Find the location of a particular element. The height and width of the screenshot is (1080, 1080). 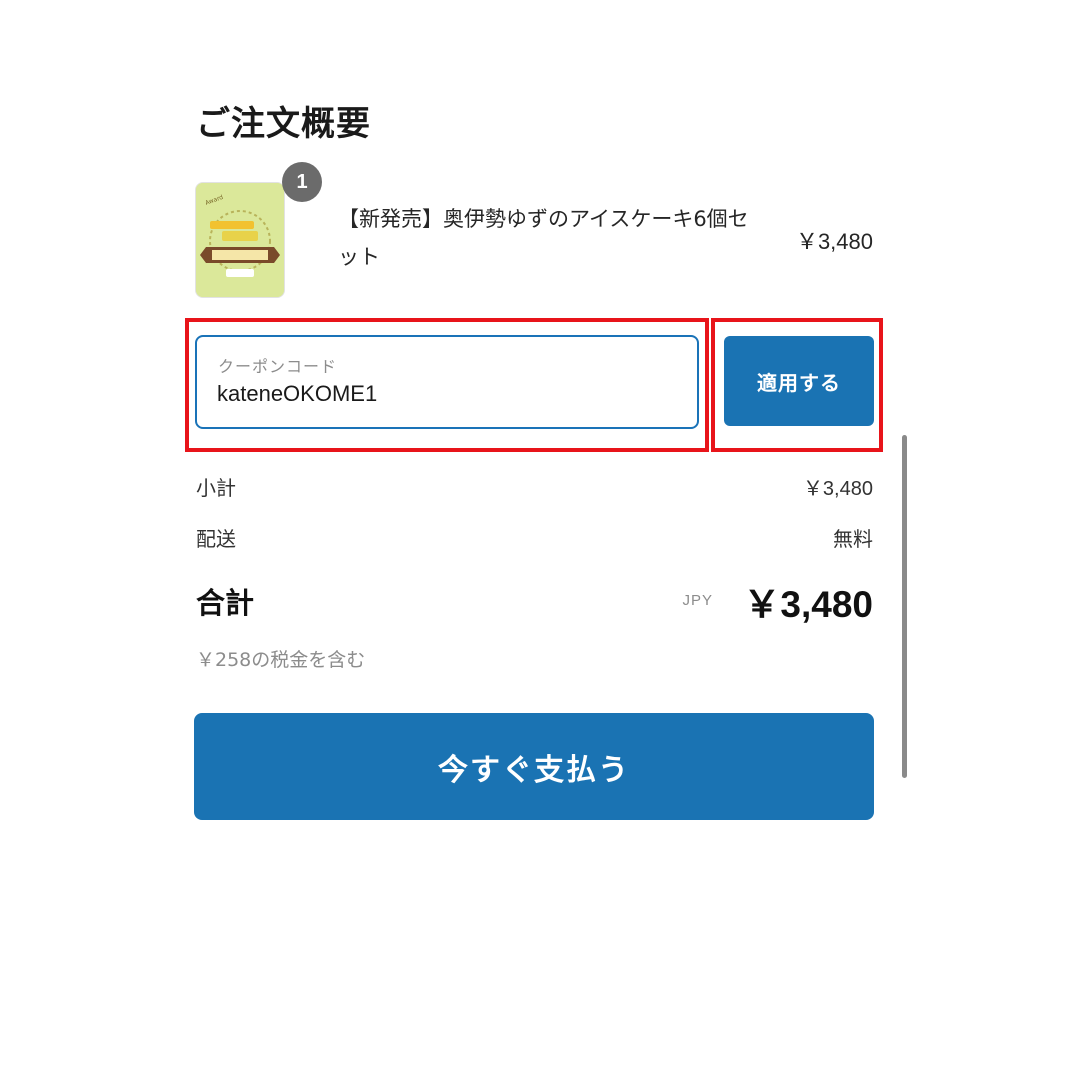

order-summary-title: ご注文概要 is located at coordinates (283, 124).